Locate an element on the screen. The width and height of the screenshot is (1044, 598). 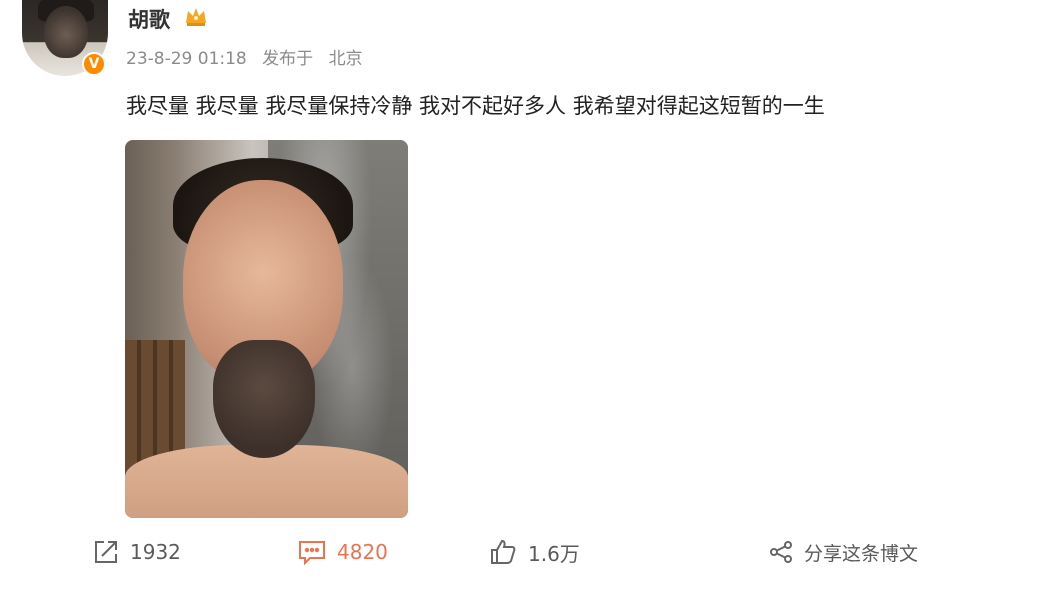
post-time: 23-8-29 01:18 is located at coordinates (186, 59).